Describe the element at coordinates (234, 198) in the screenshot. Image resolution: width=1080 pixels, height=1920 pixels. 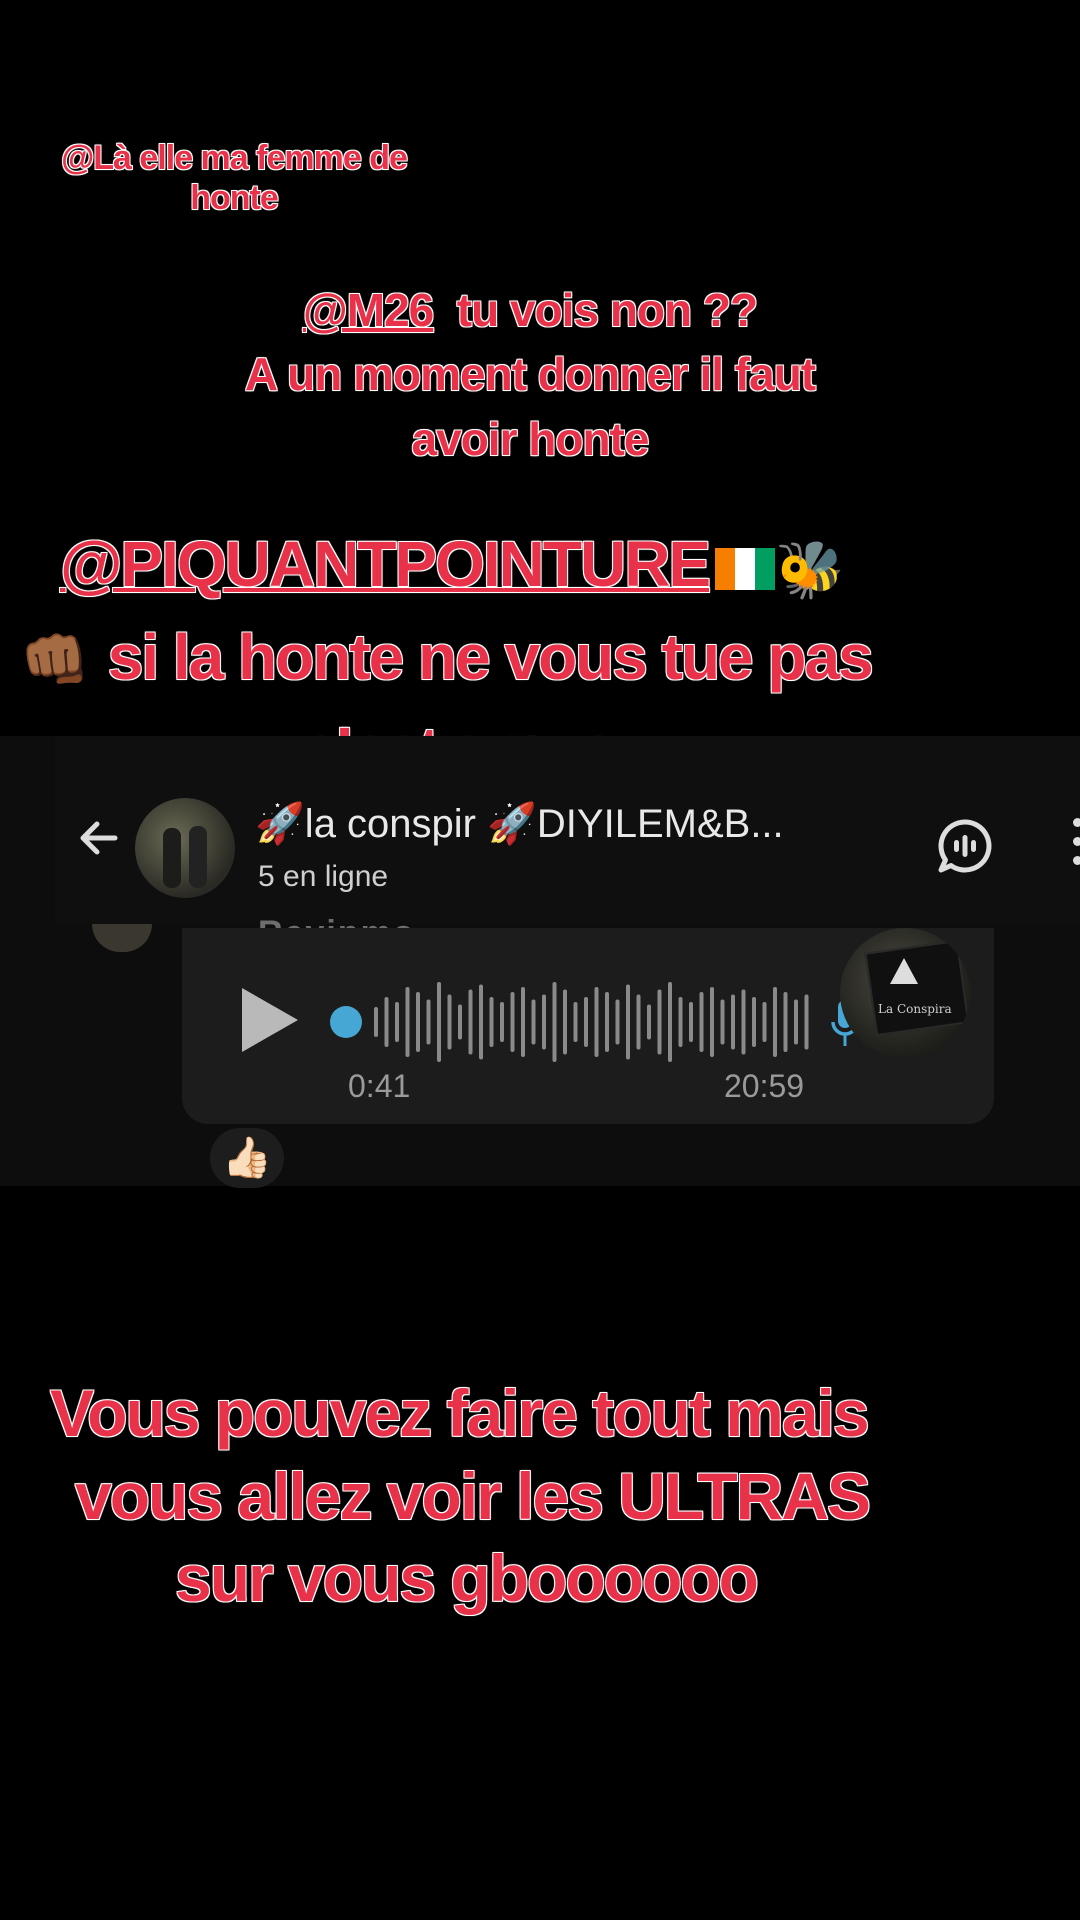
I see `caption-1-line-2: honte` at that location.